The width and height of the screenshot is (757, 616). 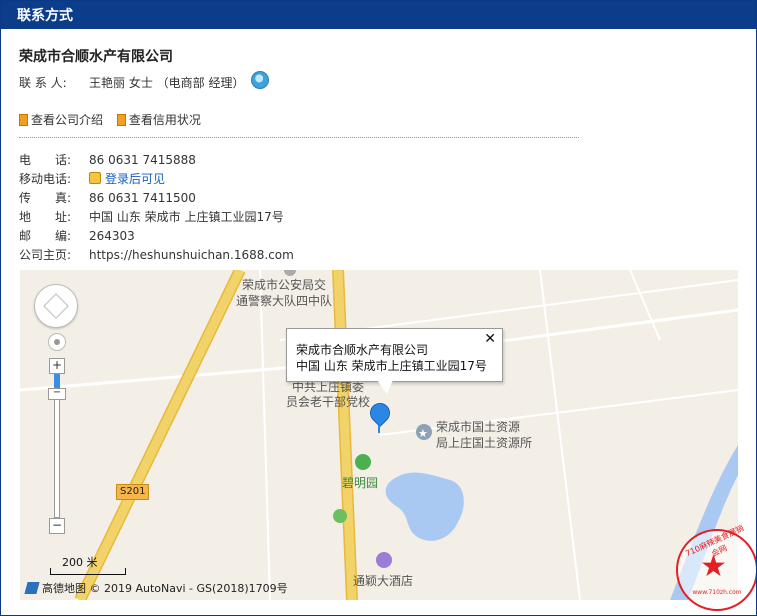 What do you see at coordinates (186, 217) in the screenshot?
I see `address-value: 中国 山东 荣成市 上庄镇工业园17号` at bounding box center [186, 217].